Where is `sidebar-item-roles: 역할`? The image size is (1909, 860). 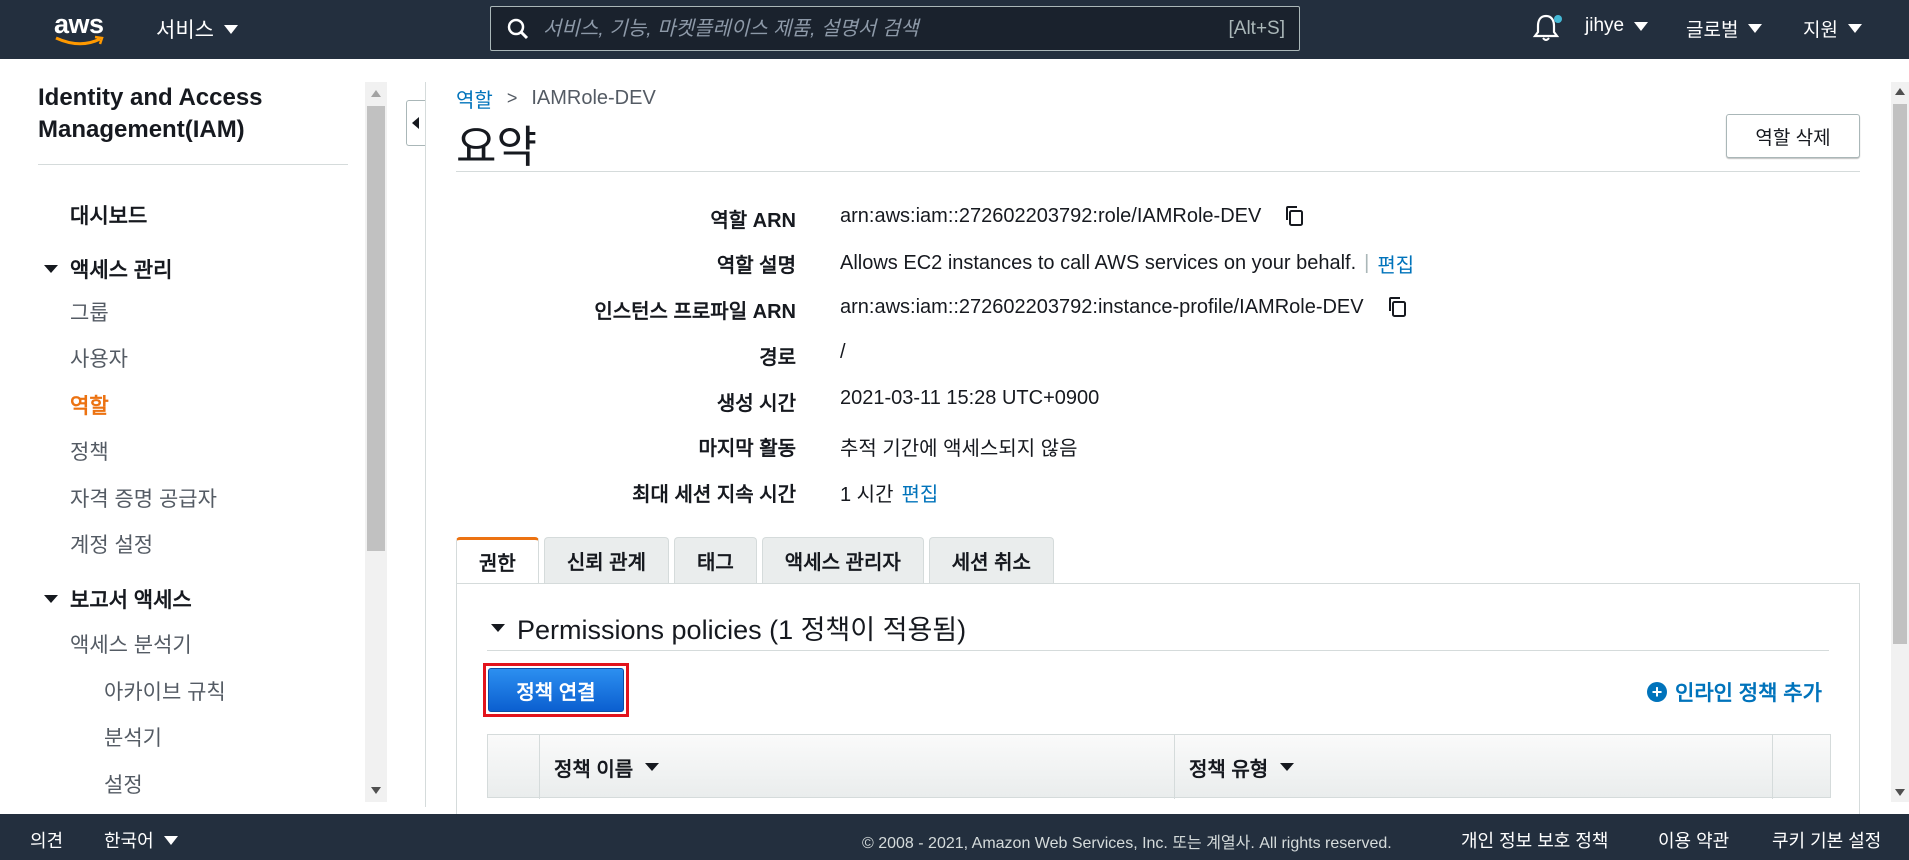
sidebar-item-roles: 역할 is located at coordinates (89, 405).